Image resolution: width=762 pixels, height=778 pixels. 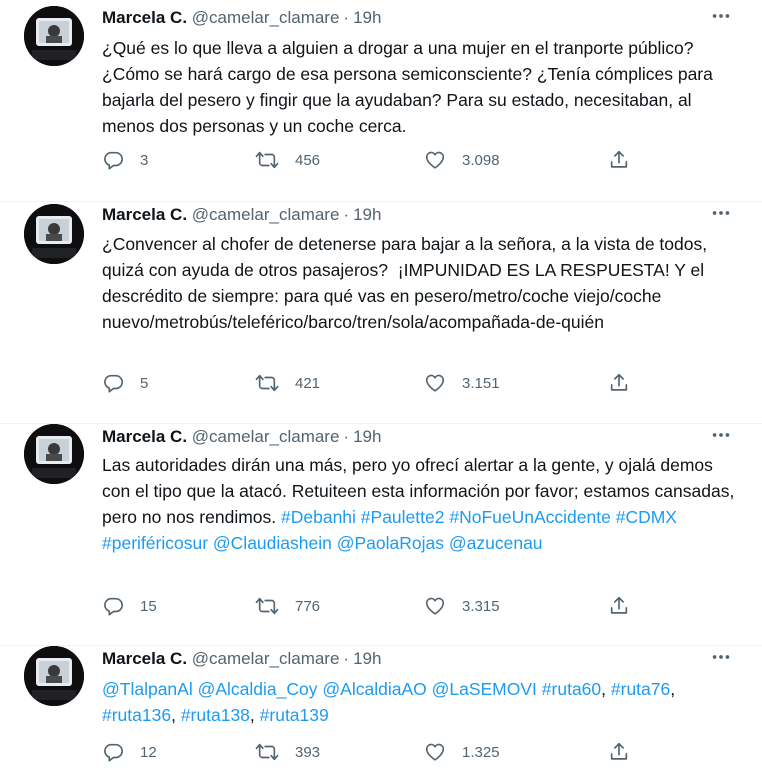 What do you see at coordinates (374, 689) in the screenshot?
I see `mention-link: @AlcaldiaAO` at bounding box center [374, 689].